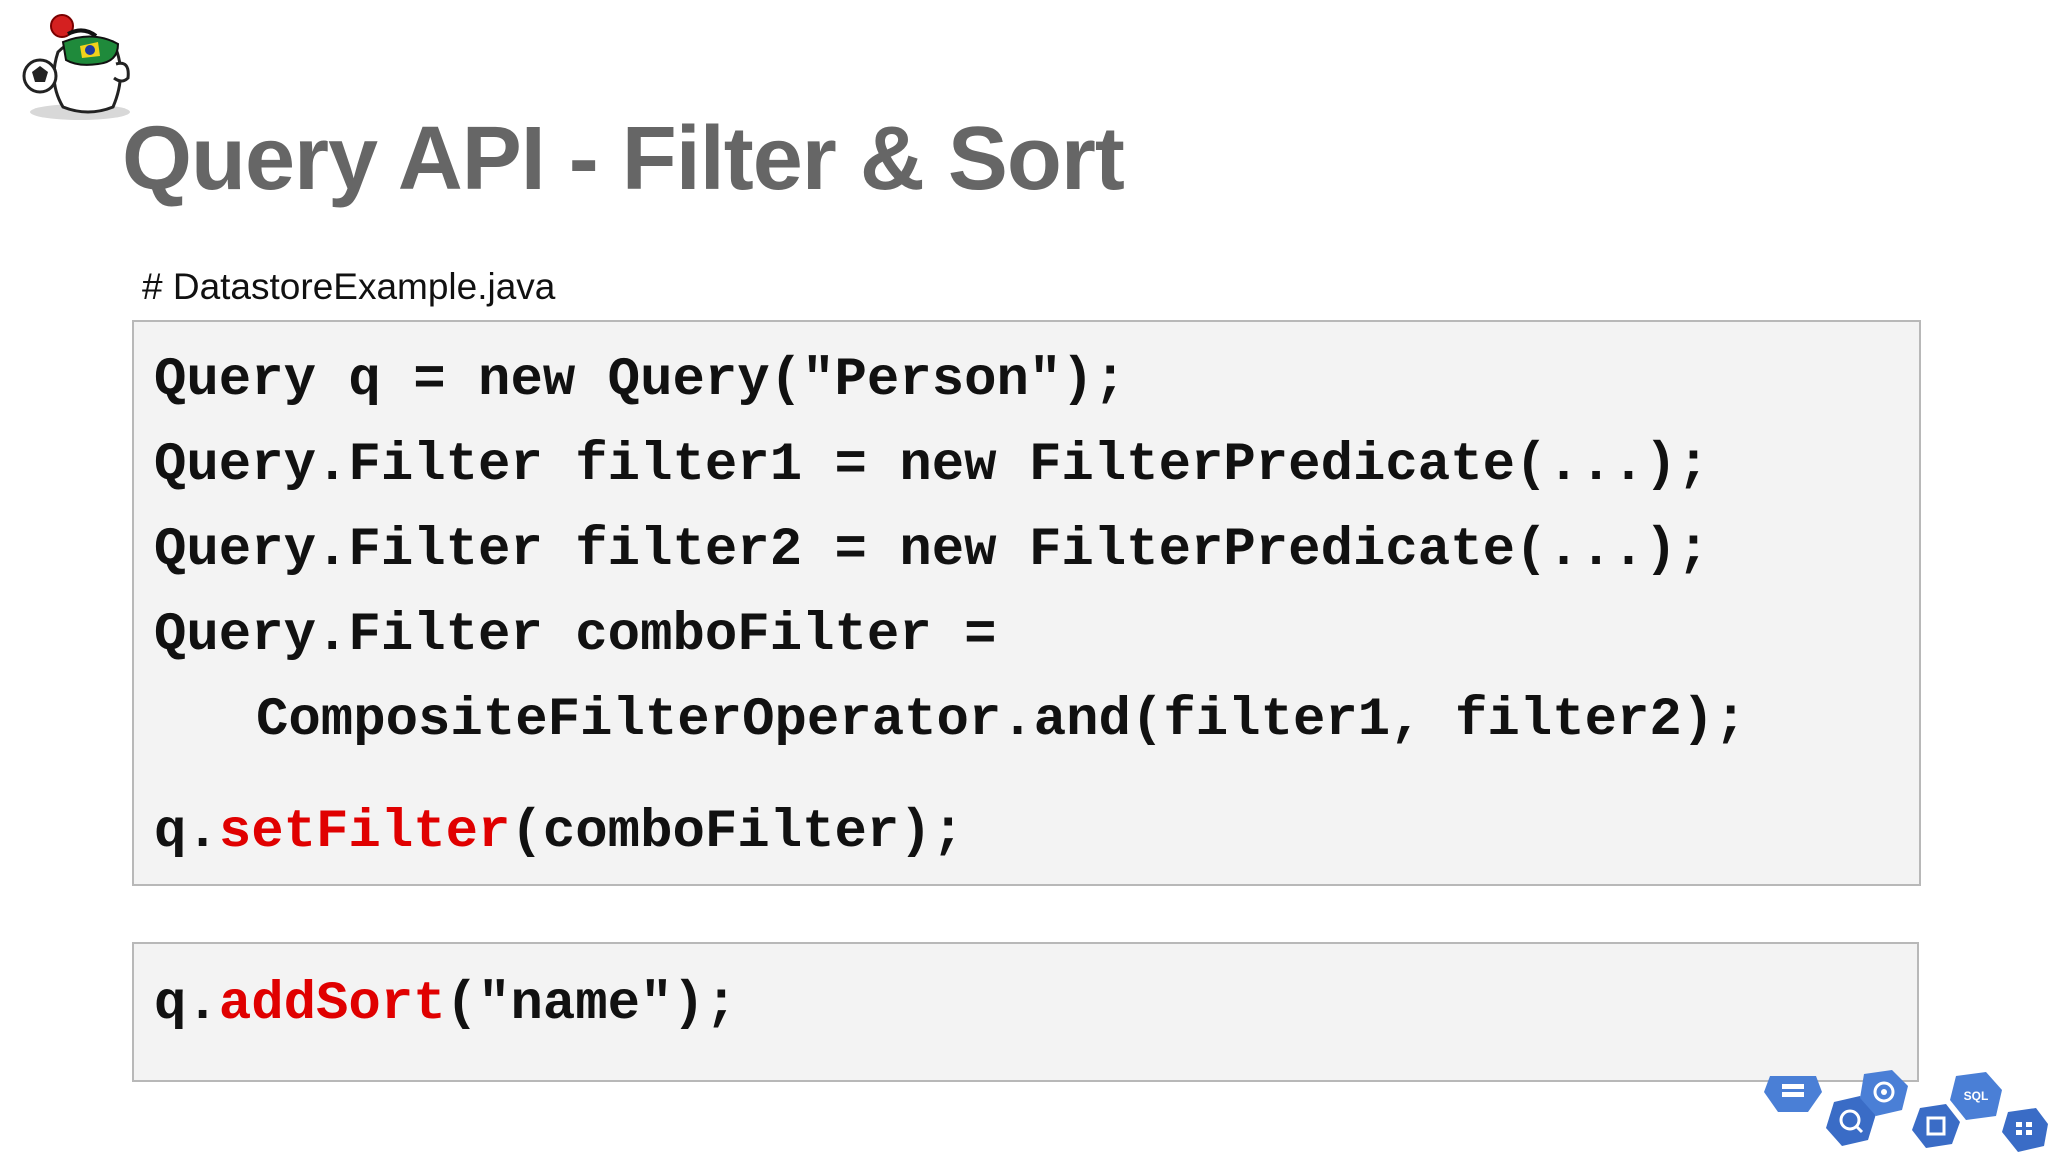  Describe the element at coordinates (332, 1004) in the screenshot. I see `method-name-add-sort: addSort` at that location.